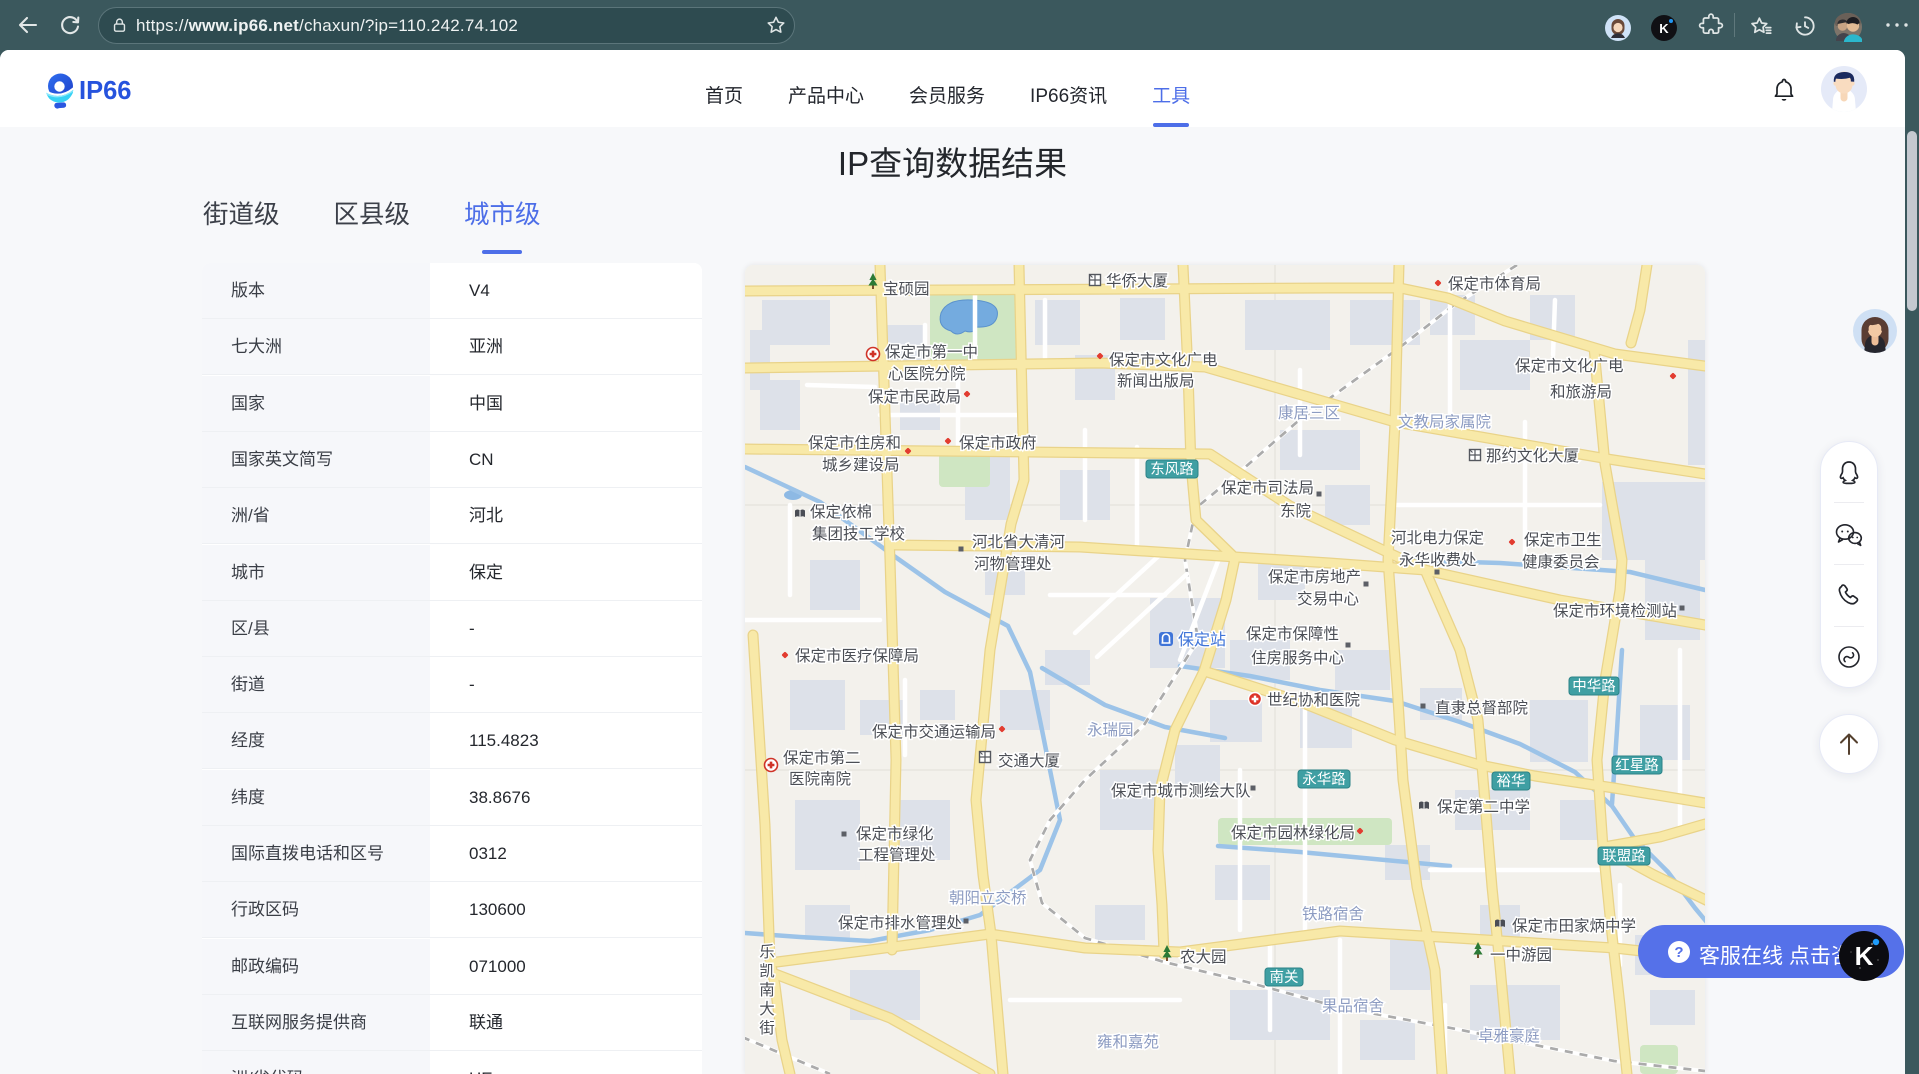  Describe the element at coordinates (1267, 488) in the screenshot. I see `svg-text: 保定市司法局` at that location.